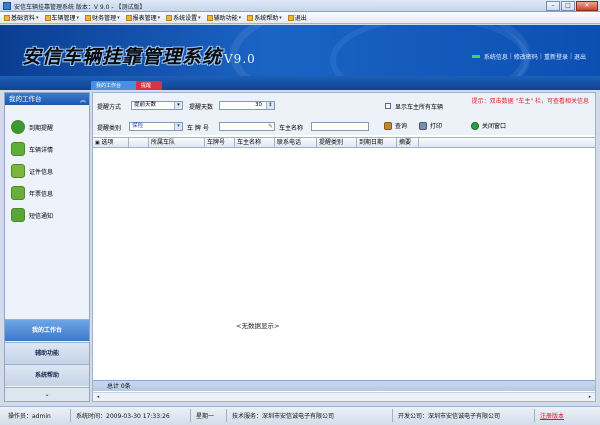  Describe the element at coordinates (109, 128) in the screenshot. I see `remind-category-label: 提醒类别` at that location.